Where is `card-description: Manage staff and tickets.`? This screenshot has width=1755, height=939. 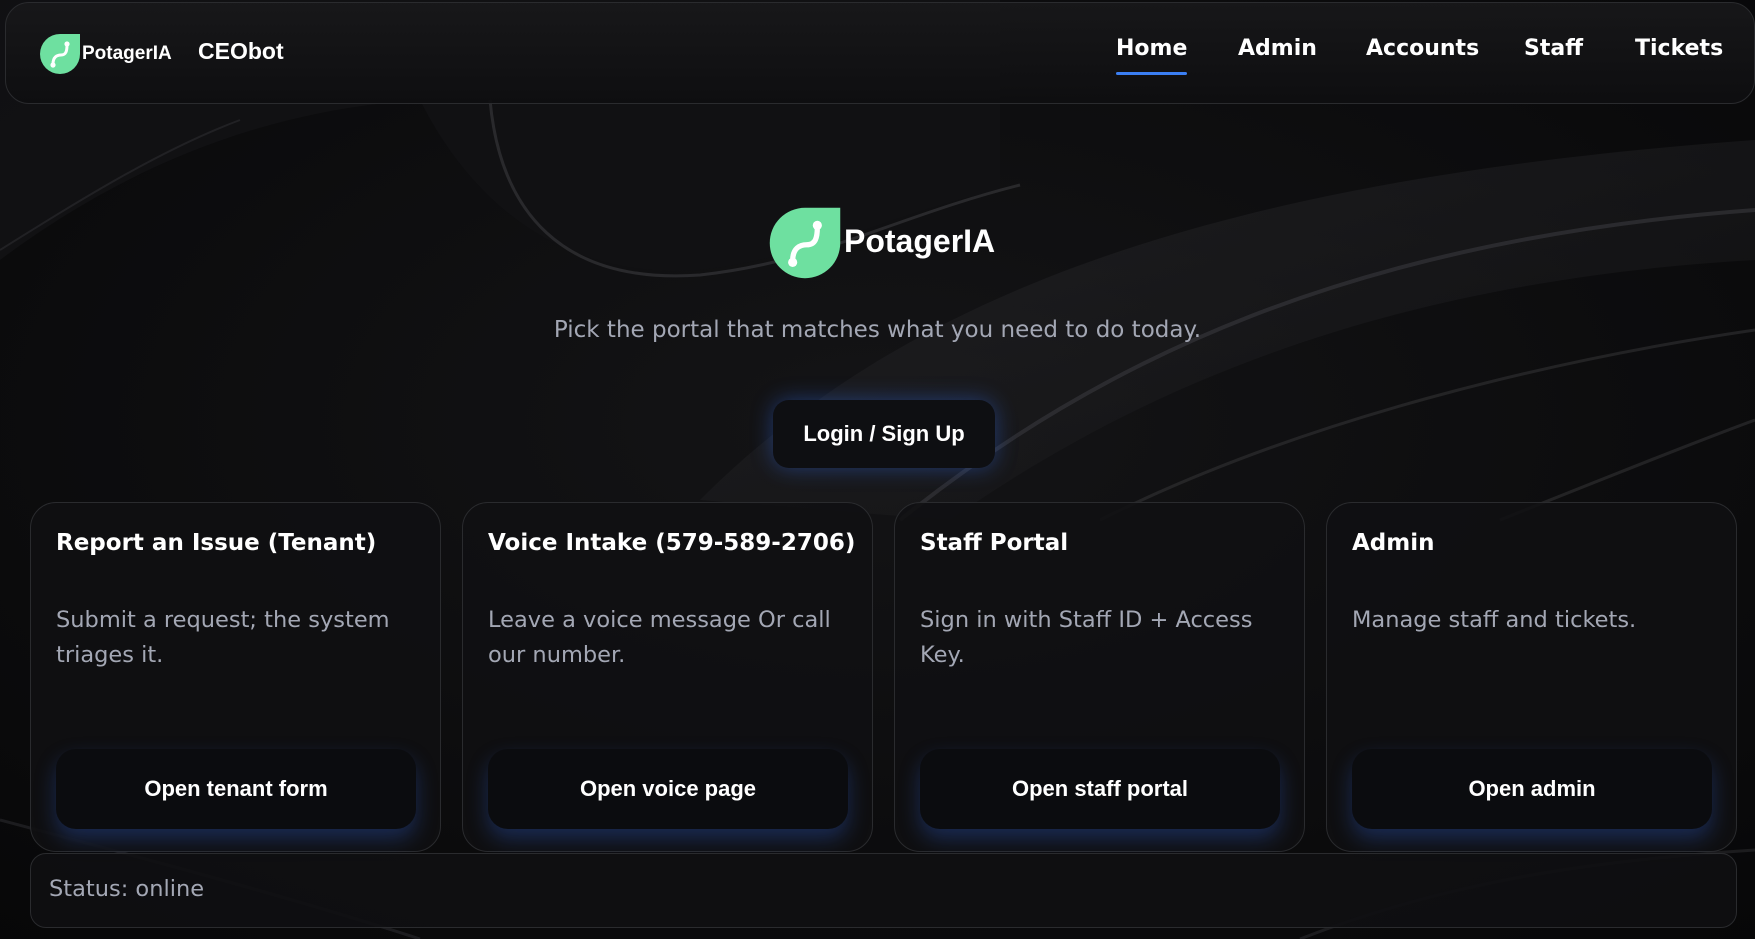 card-description: Manage staff and tickets. is located at coordinates (1494, 620).